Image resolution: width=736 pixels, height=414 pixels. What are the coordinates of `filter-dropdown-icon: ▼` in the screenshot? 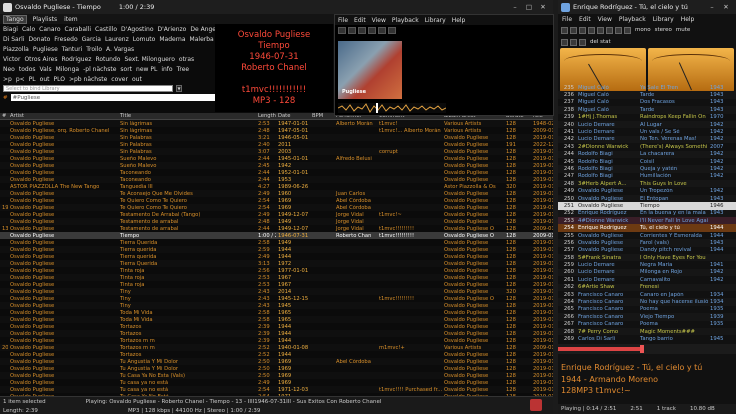 It's located at (179, 88).